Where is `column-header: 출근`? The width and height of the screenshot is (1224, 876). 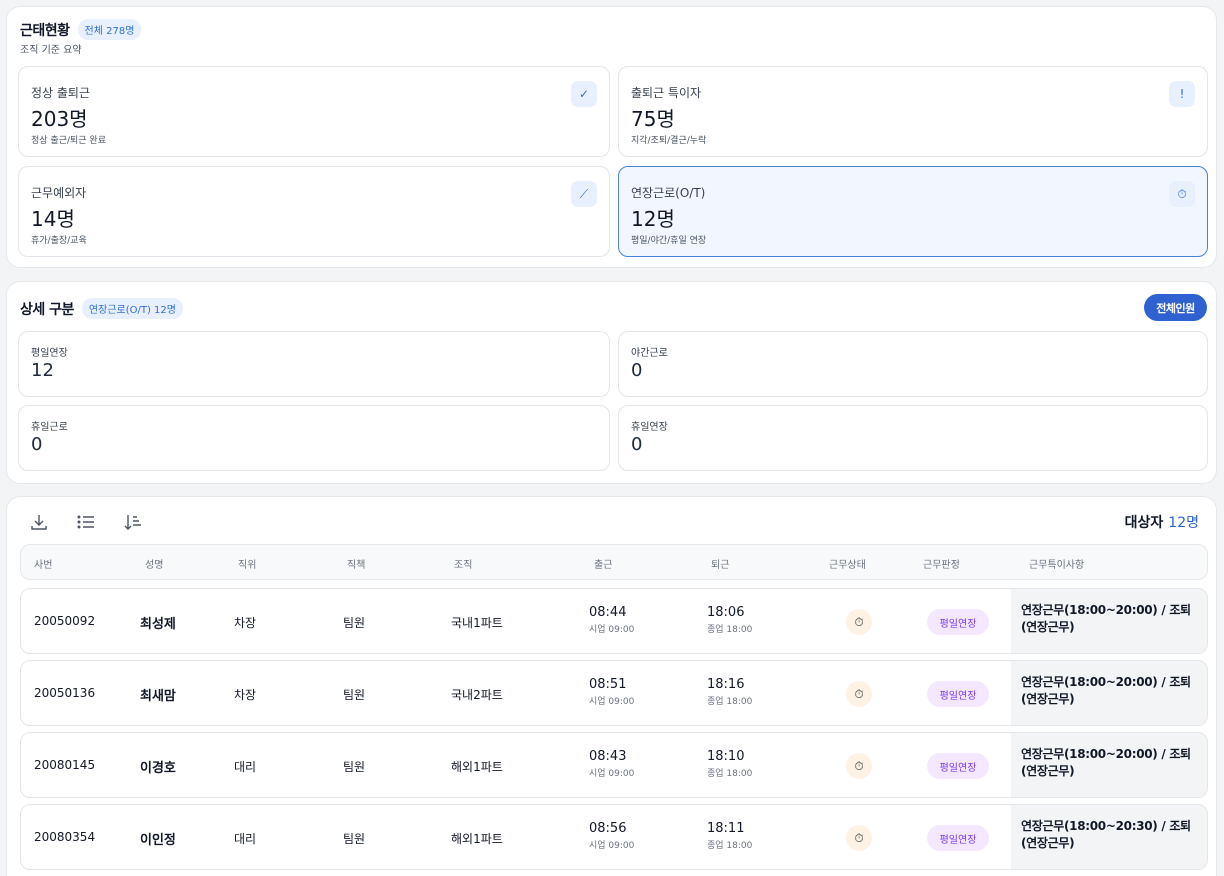
column-header: 출근 is located at coordinates (603, 563).